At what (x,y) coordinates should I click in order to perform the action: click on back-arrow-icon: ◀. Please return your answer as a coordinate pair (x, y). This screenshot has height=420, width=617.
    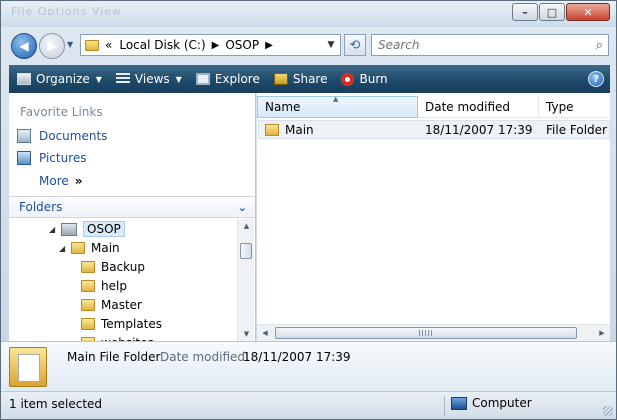
    Looking at the image, I should click on (24, 46).